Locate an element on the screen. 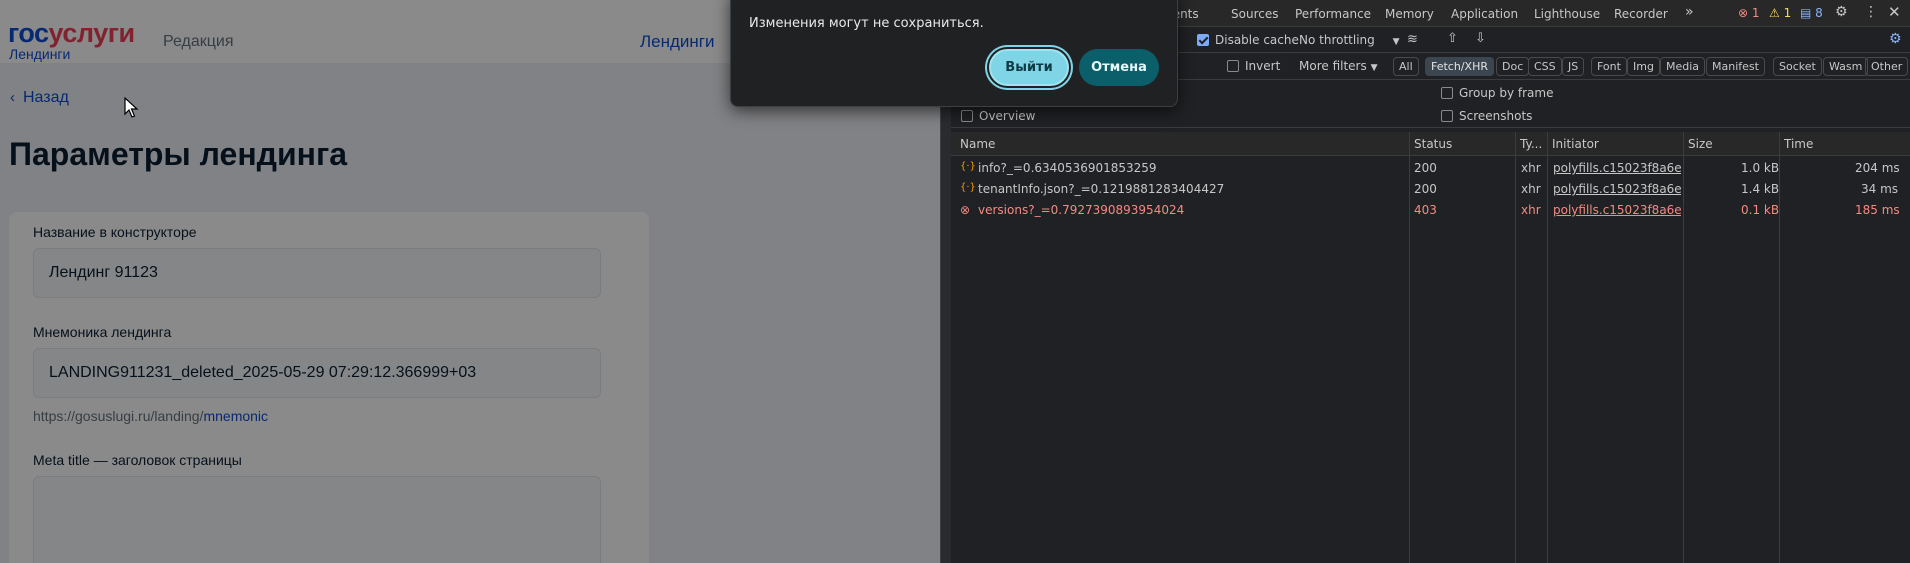 This screenshot has height=563, width=1910. invert-label: Invert is located at coordinates (1263, 66).